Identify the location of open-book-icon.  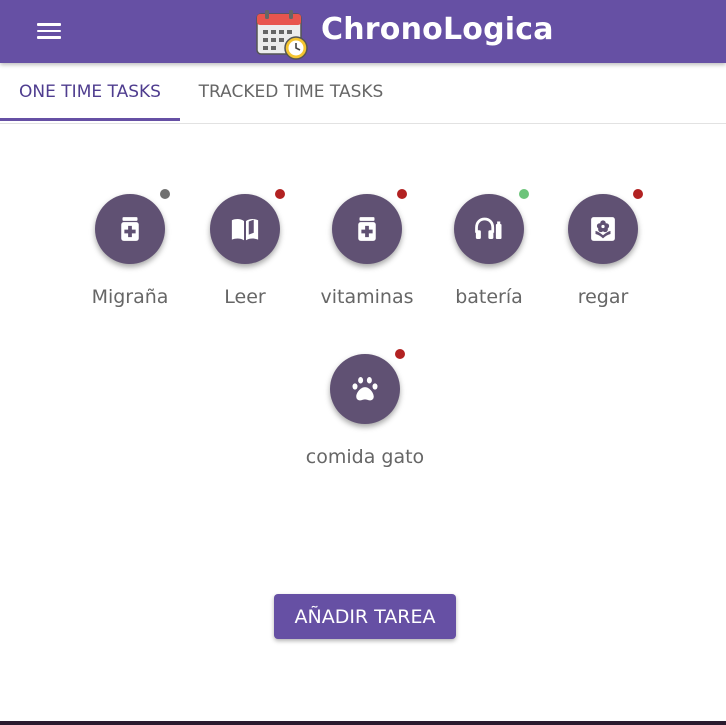
(245, 230).